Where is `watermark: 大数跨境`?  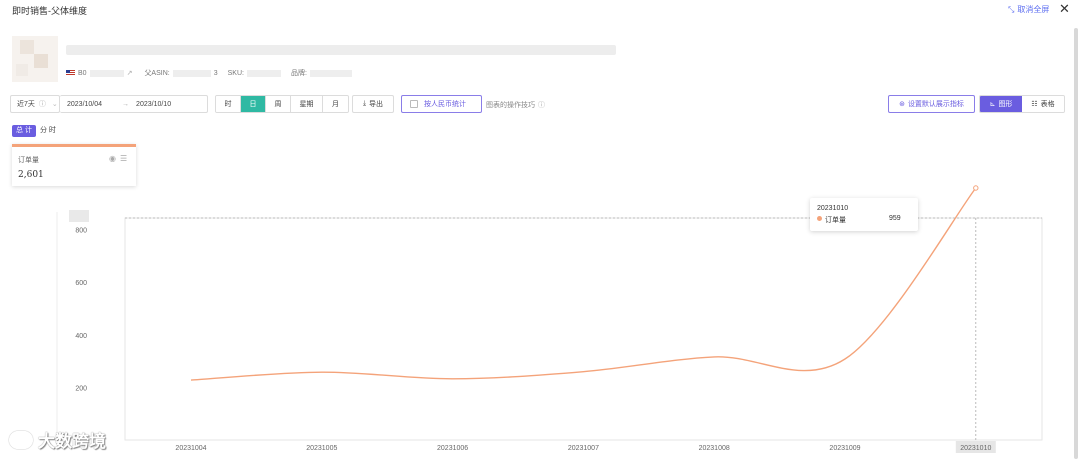 watermark: 大数跨境 is located at coordinates (57, 439).